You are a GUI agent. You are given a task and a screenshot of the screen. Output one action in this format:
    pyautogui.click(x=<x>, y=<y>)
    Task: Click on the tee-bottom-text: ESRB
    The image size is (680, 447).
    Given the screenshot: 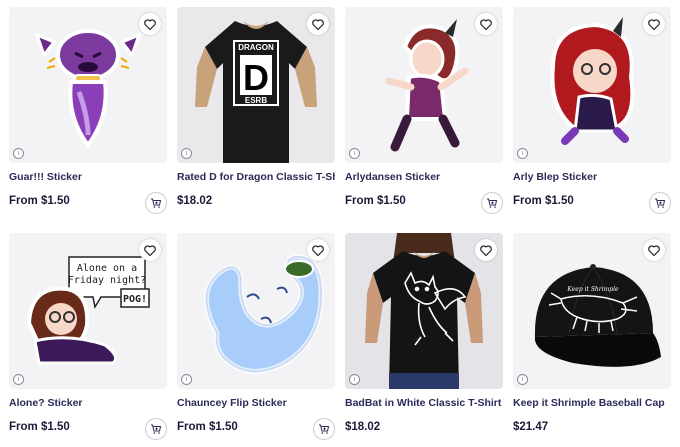 What is the action you would take?
    pyautogui.click(x=256, y=100)
    